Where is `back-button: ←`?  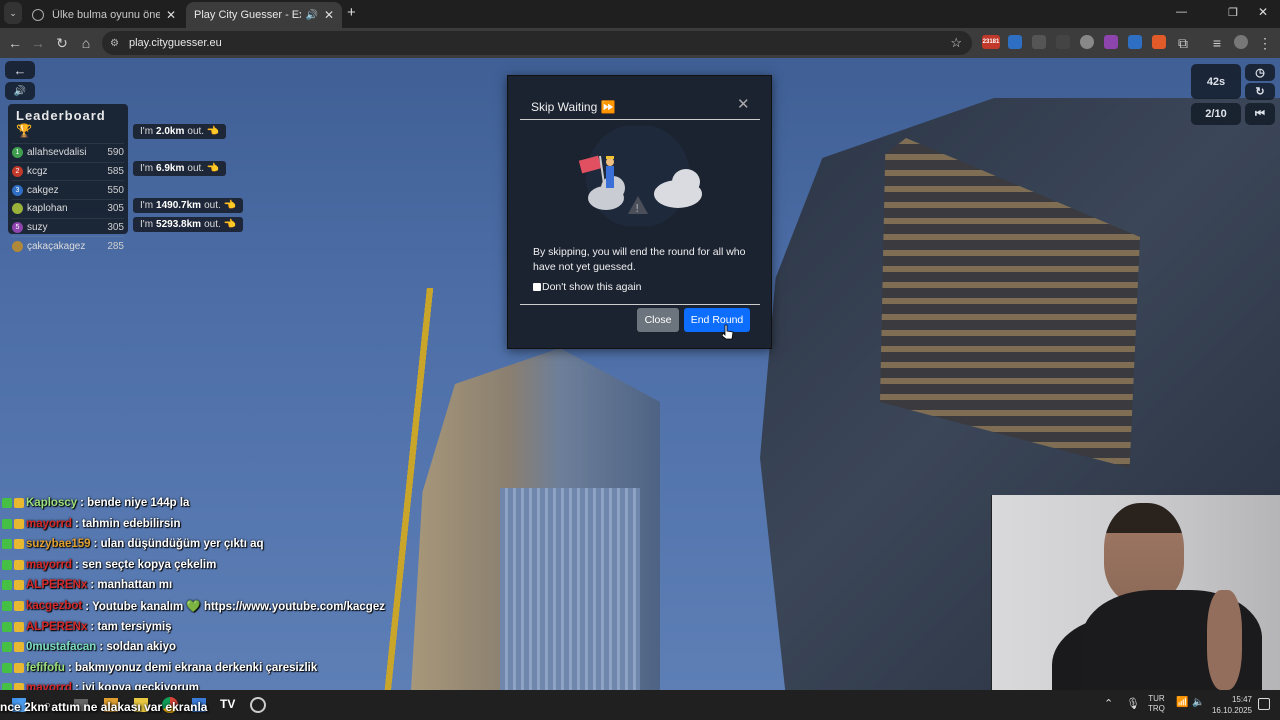
back-button: ← is located at coordinates (20, 70).